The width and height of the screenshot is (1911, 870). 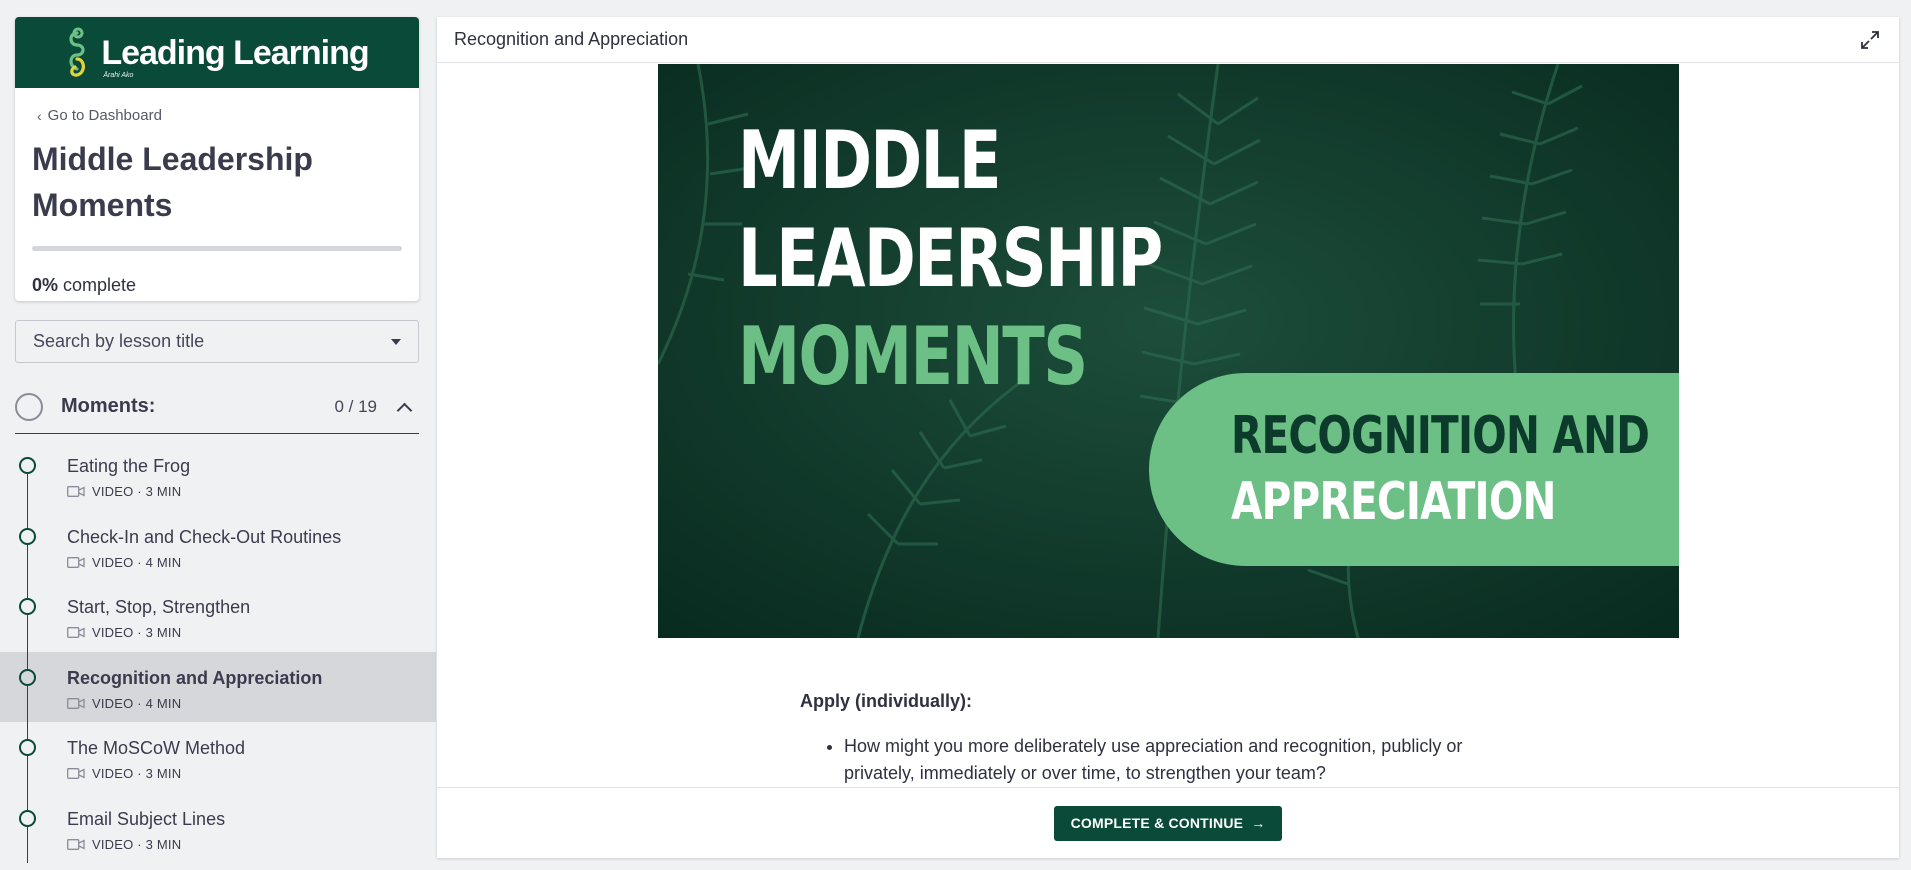 I want to click on hero-line-3: MOMENTS, so click(x=913, y=356).